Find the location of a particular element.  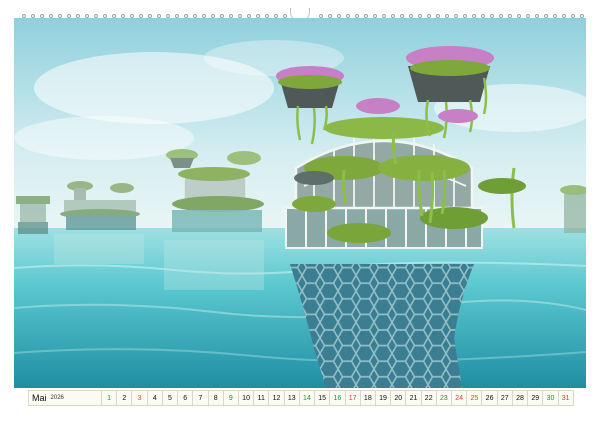

month-name: Mai is located at coordinates (39, 398).